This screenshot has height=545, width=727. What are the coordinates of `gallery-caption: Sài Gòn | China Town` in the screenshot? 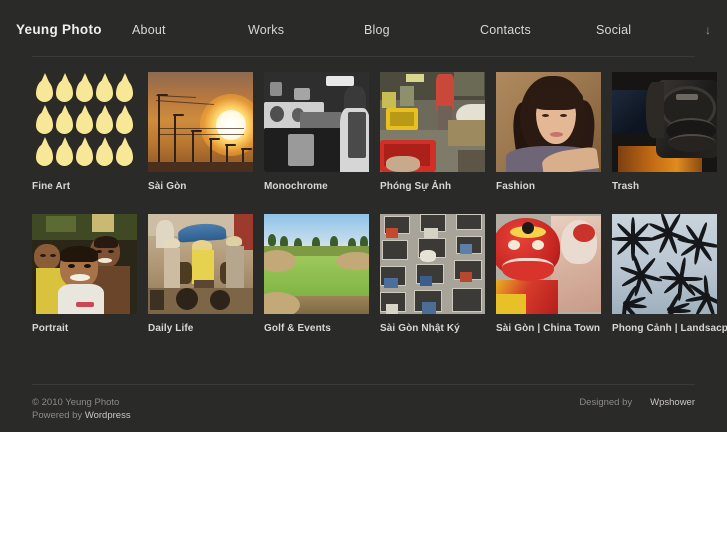 It's located at (548, 329).